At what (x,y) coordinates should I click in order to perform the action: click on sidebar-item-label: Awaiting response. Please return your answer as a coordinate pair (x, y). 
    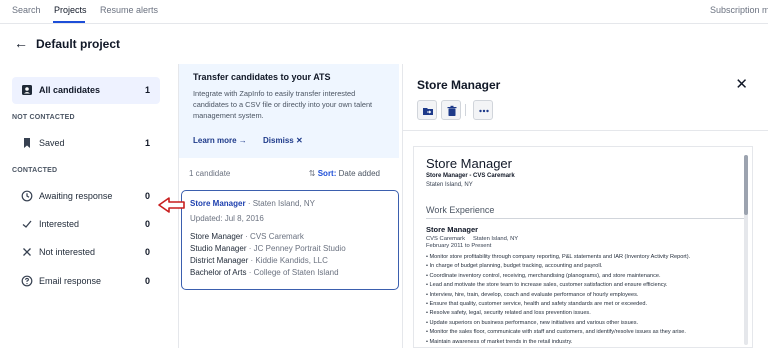
    Looking at the image, I should click on (76, 196).